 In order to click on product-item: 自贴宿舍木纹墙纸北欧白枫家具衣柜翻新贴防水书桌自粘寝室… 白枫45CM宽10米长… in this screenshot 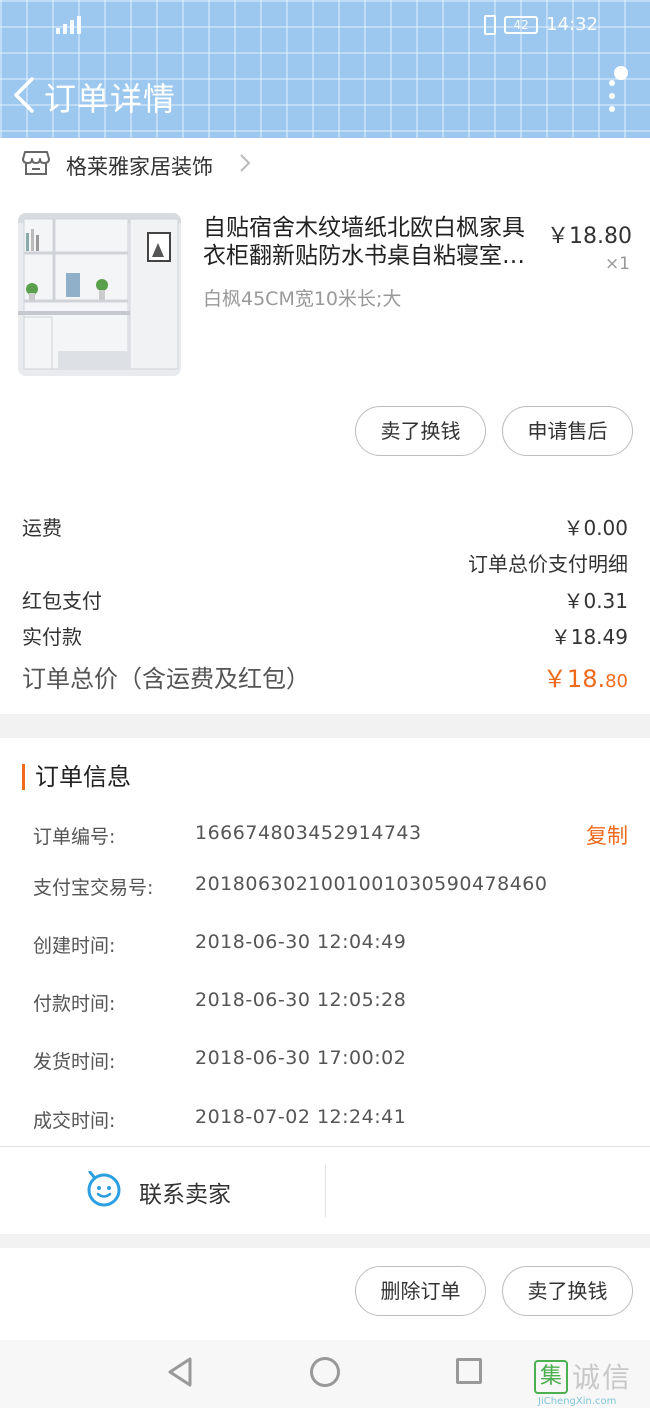, I will do `click(325, 290)`.